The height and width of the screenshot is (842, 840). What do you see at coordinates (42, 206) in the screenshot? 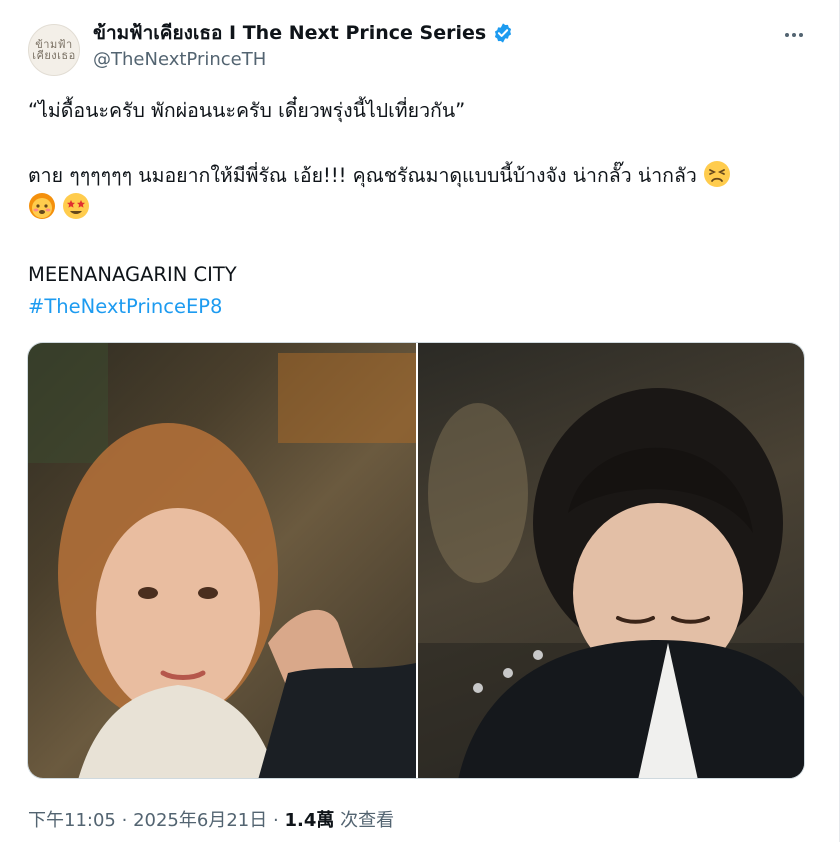
I see `hot-face-emoji-icon` at bounding box center [42, 206].